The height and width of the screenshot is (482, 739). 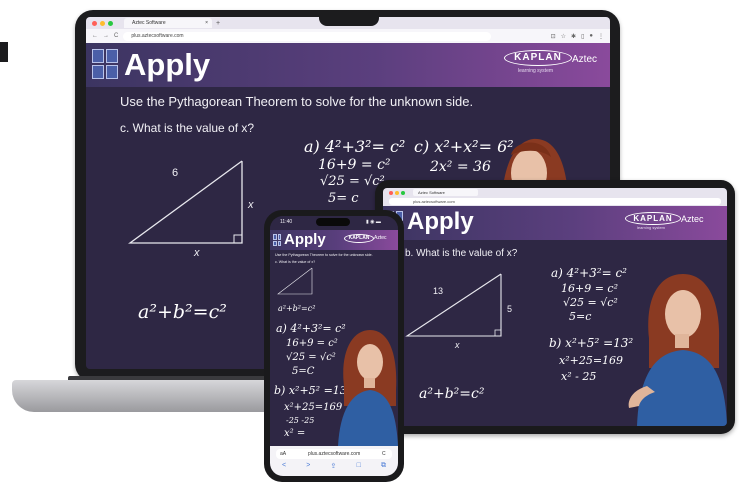 I want to click on triangle-leg-label: 6, so click(x=175, y=173).